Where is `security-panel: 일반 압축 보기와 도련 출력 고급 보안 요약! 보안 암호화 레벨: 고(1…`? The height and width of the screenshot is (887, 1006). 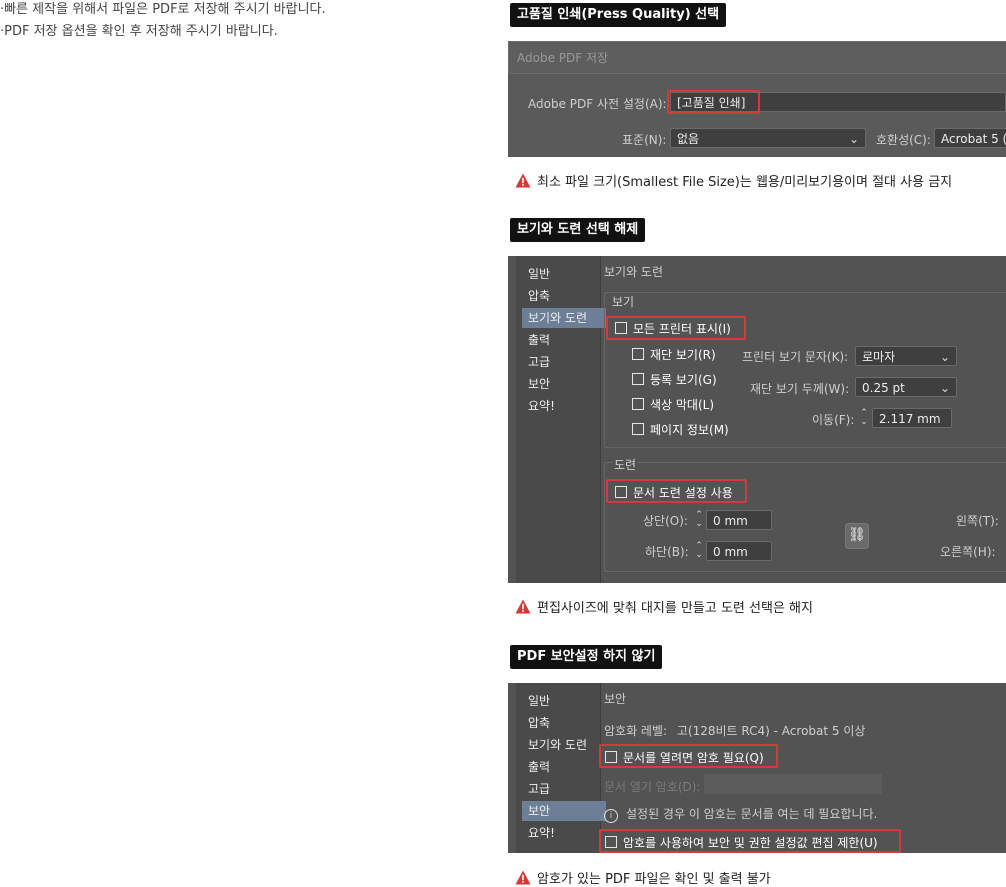 security-panel: 일반 압축 보기와 도련 출력 고급 보안 요약! 보안 암호화 레벨: 고(1… is located at coordinates (757, 768).